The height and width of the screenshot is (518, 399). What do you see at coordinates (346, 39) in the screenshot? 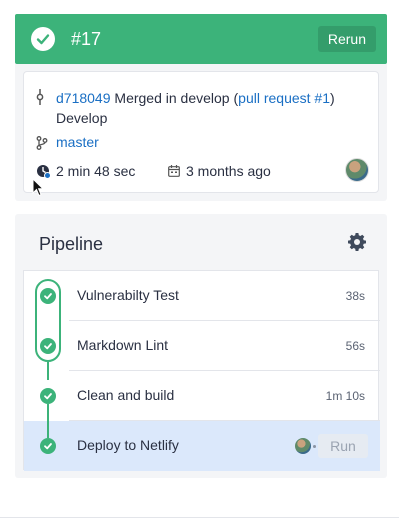
I see `rerun-button: Rerun` at bounding box center [346, 39].